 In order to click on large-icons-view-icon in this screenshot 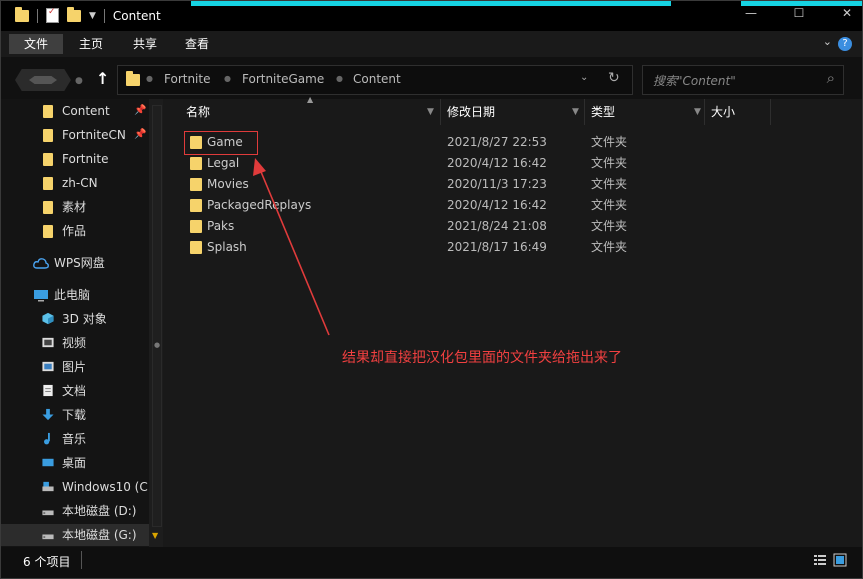, I will do `click(840, 560)`.